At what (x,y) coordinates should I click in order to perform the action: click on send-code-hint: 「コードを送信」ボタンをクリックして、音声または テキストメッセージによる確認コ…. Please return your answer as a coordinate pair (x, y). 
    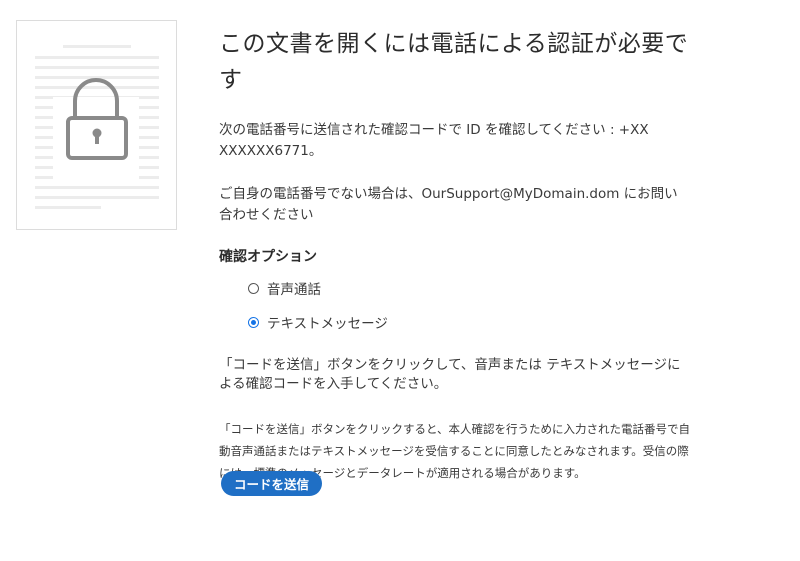
    Looking at the image, I should click on (450, 374).